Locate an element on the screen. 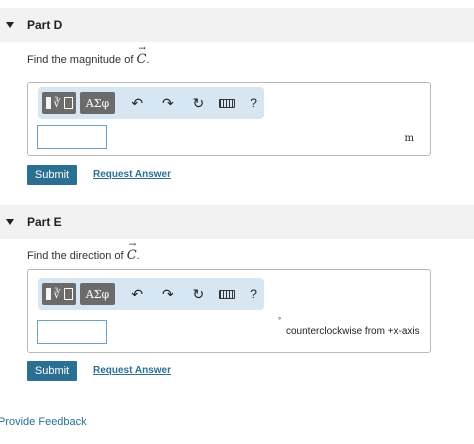  unit-label: m is located at coordinates (409, 138).